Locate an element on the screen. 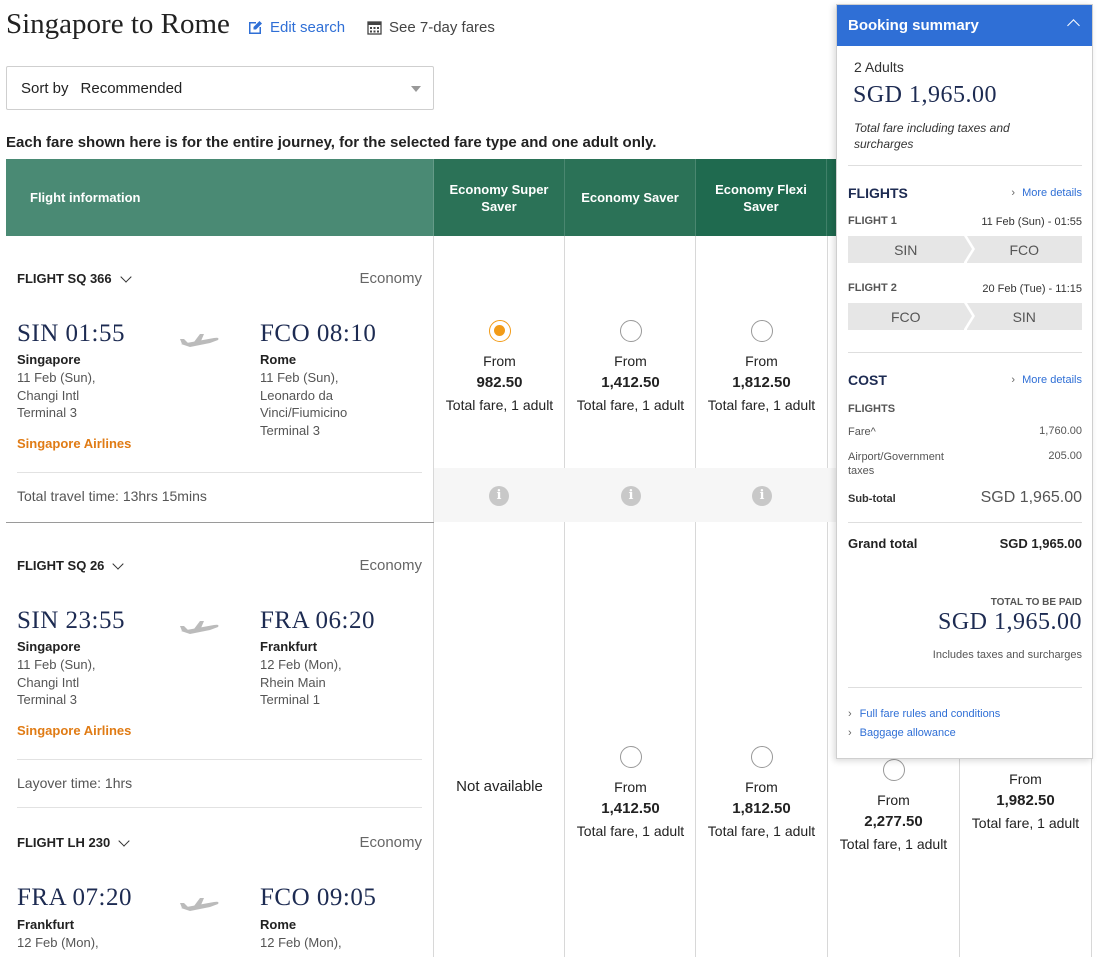 The image size is (1100, 957). edit-icon is located at coordinates (255, 28).